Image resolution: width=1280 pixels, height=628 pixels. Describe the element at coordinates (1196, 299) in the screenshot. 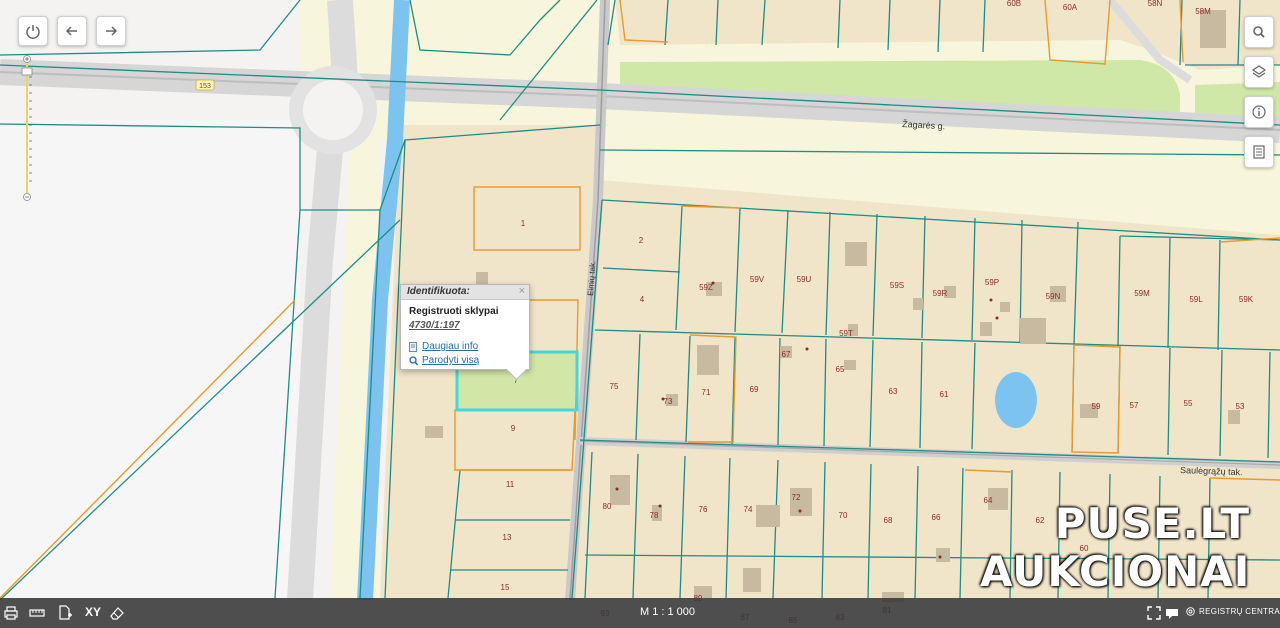

I see `parcel-label: 59L` at that location.